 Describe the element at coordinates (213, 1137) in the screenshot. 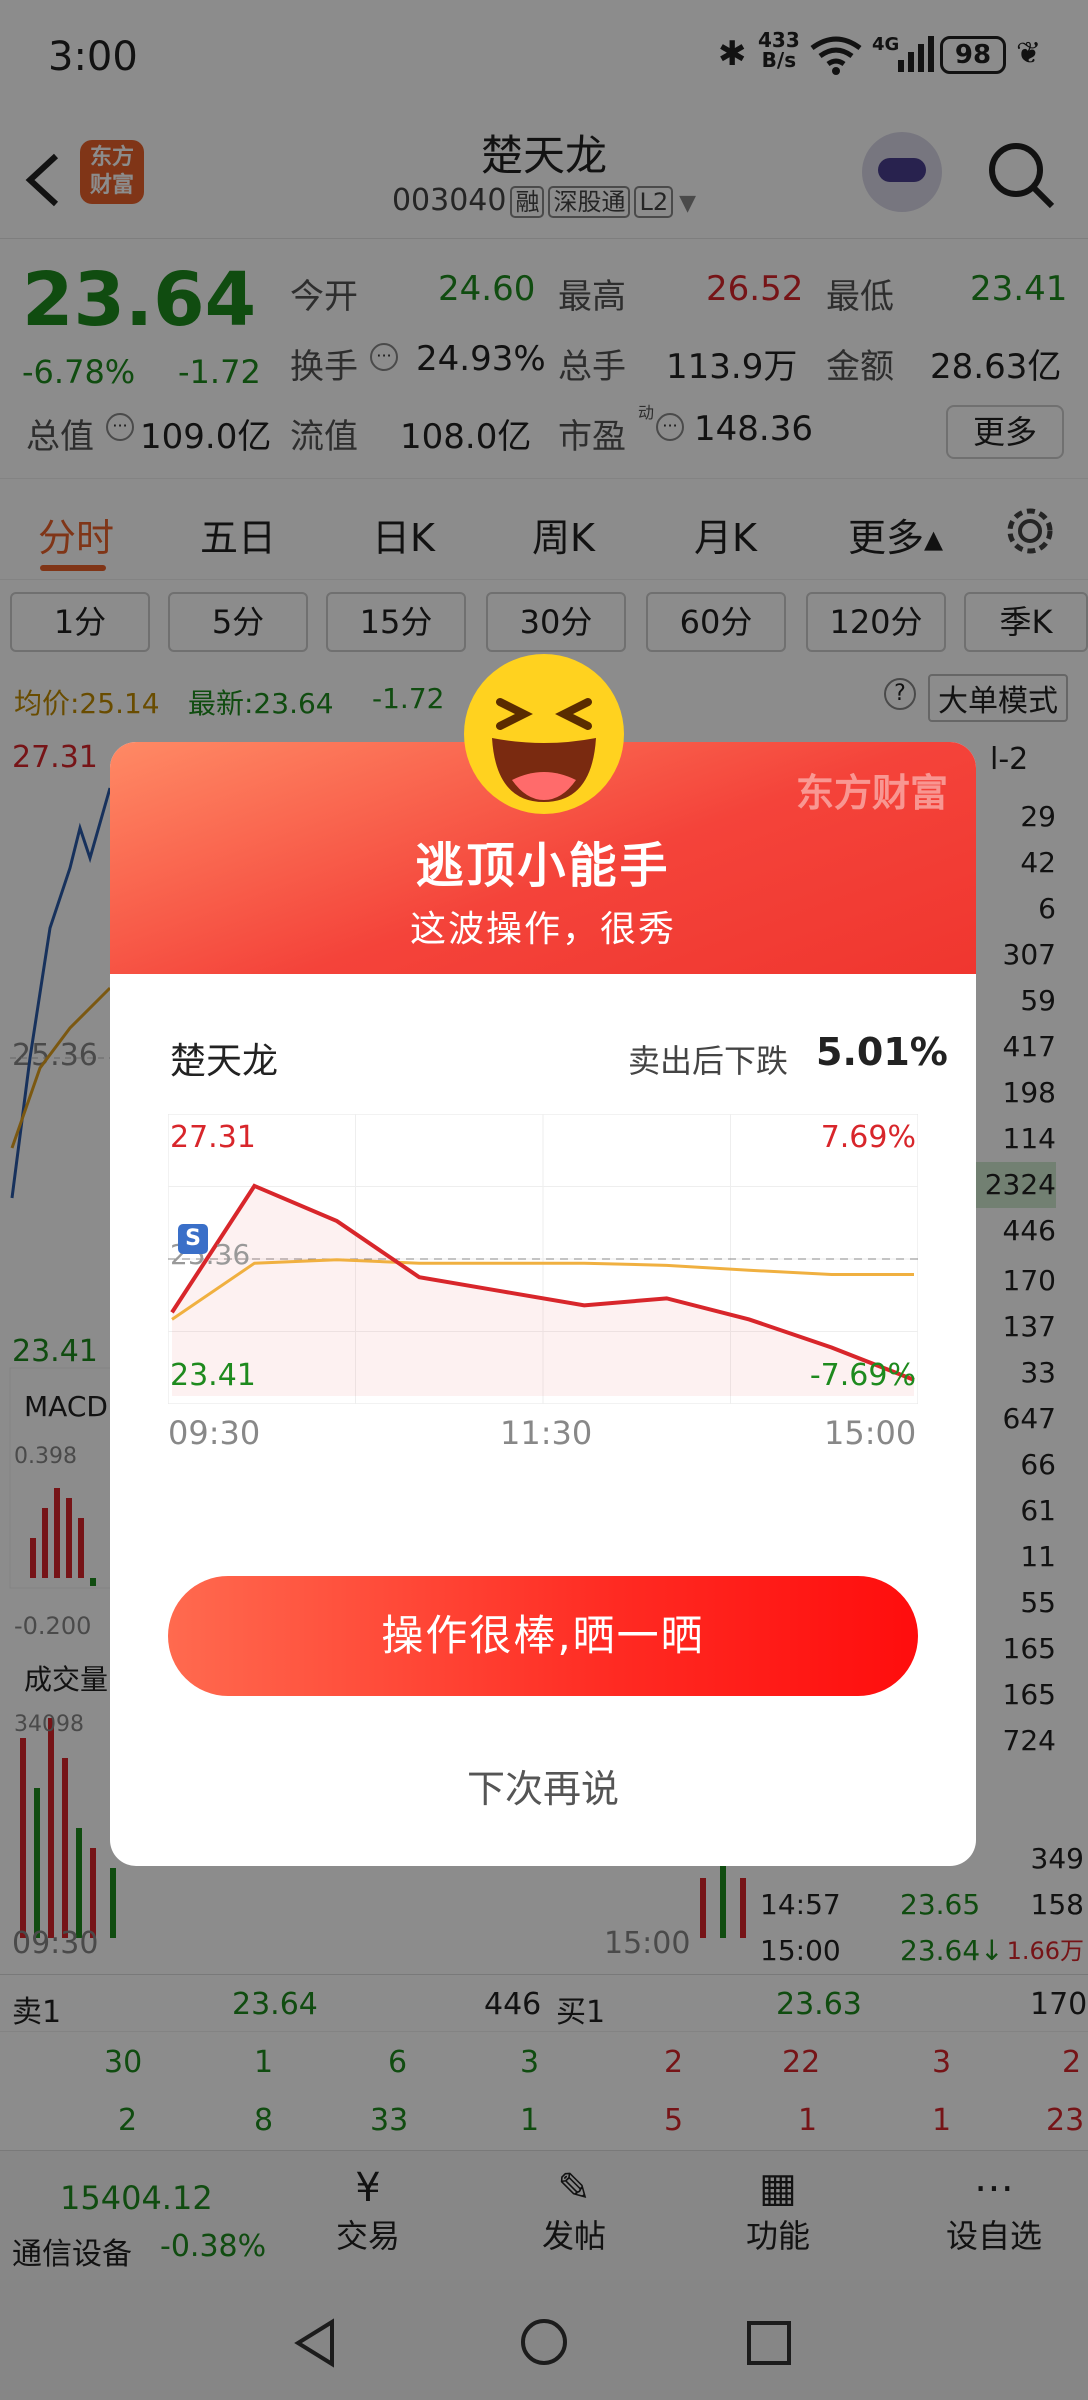

I see `mini-high: 27.31` at that location.